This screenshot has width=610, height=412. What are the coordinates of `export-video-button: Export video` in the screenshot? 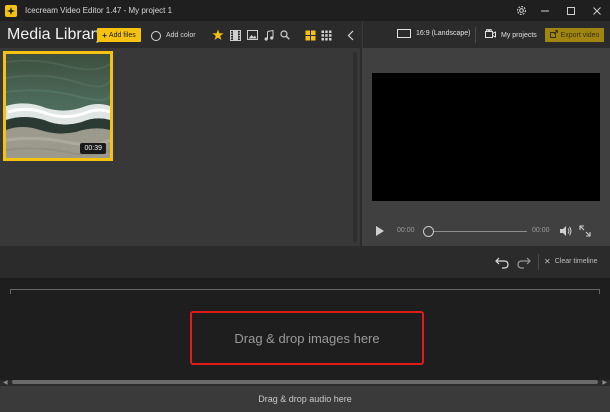 It's located at (574, 35).